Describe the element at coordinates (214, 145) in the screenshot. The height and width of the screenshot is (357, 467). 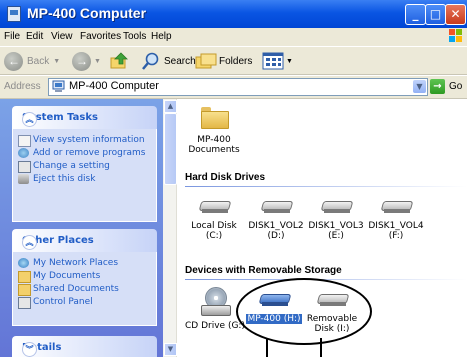
I see `folder-label: MP-400 Documents` at that location.